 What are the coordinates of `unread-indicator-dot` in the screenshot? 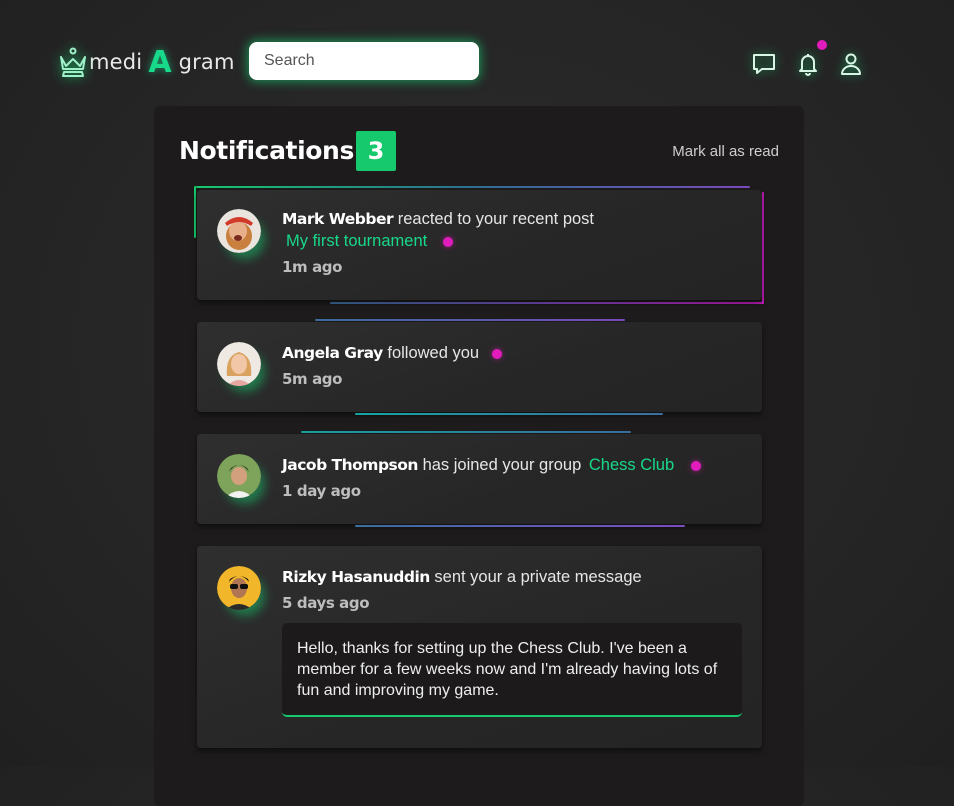 It's located at (822, 45).